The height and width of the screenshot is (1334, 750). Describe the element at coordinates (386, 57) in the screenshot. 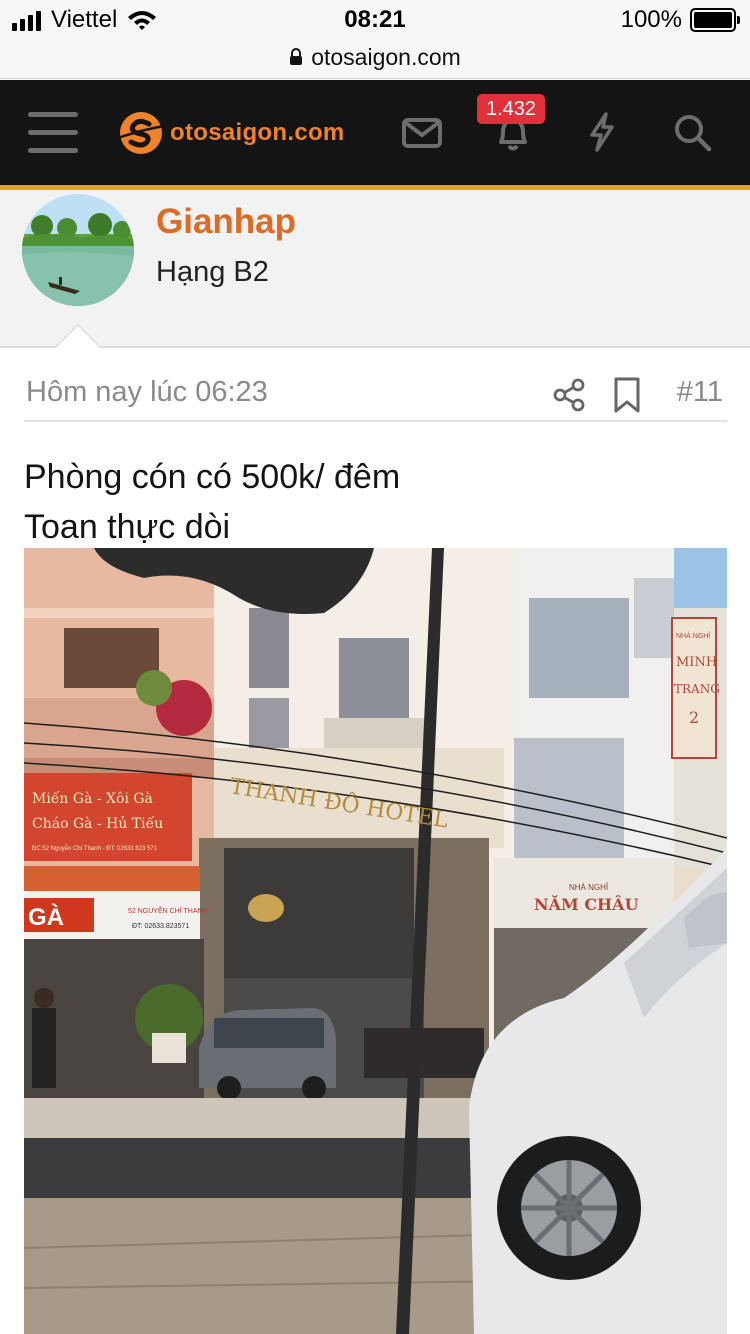

I see `url-text: otosaigon.com` at that location.